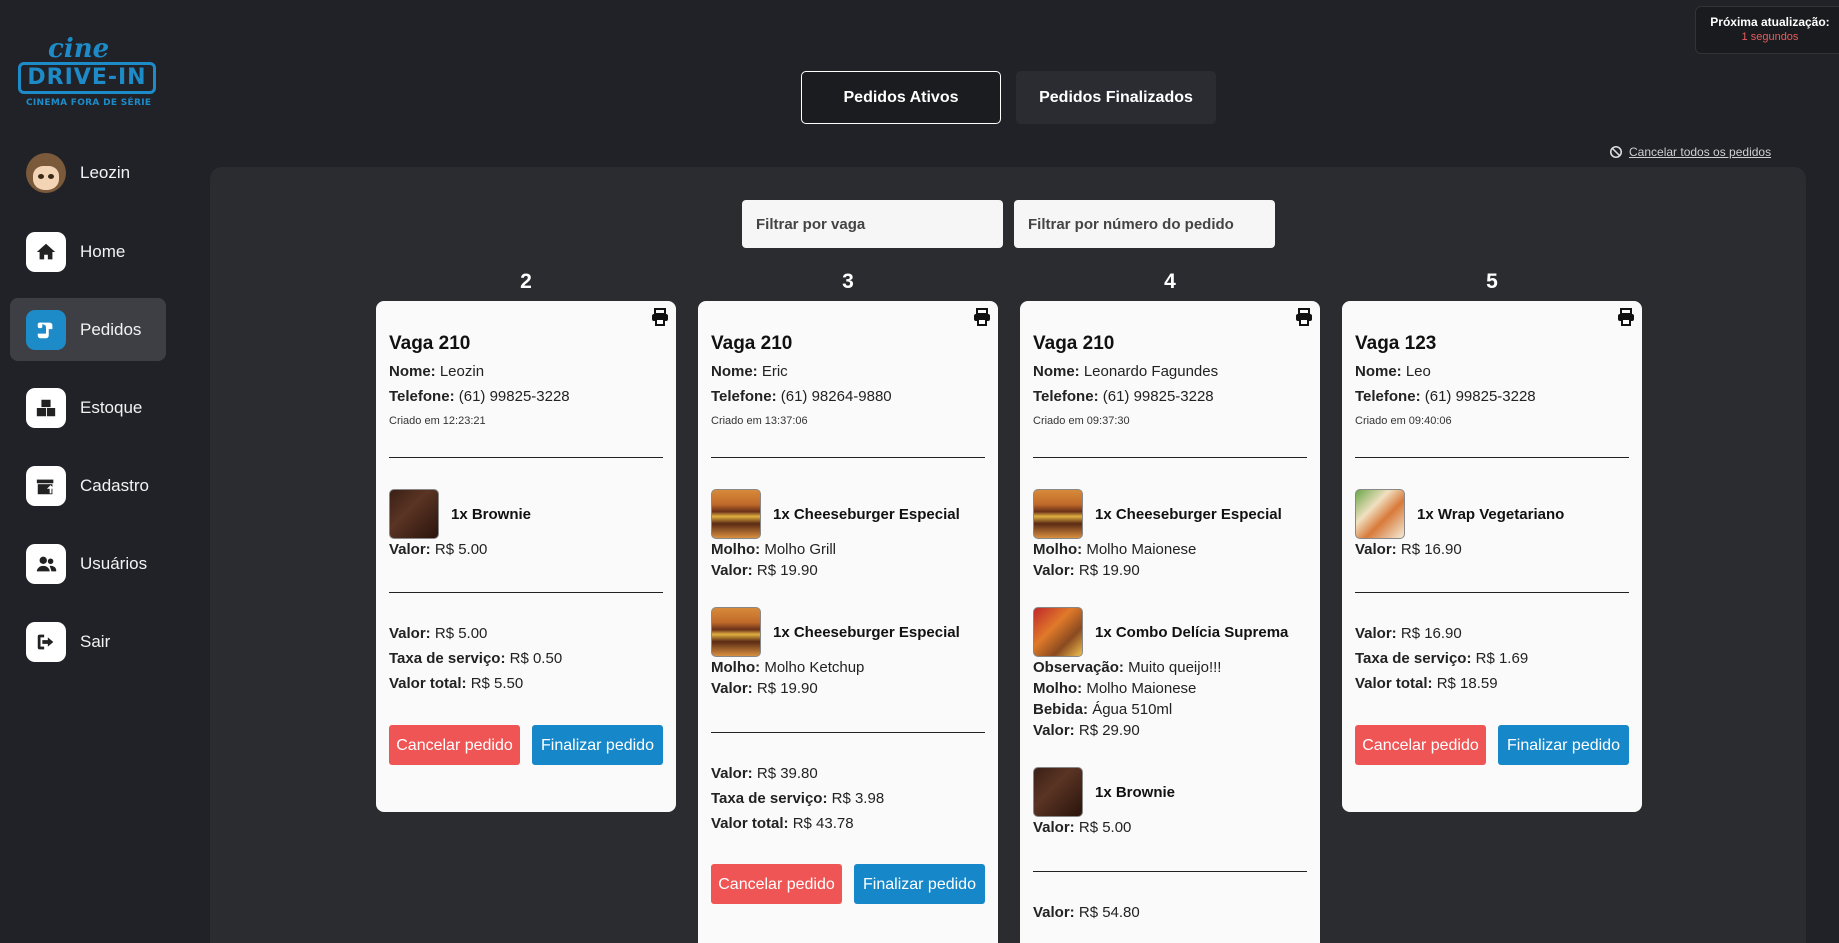  What do you see at coordinates (1491, 514) in the screenshot?
I see `item-name: 1x Wrap Vegetariano` at bounding box center [1491, 514].